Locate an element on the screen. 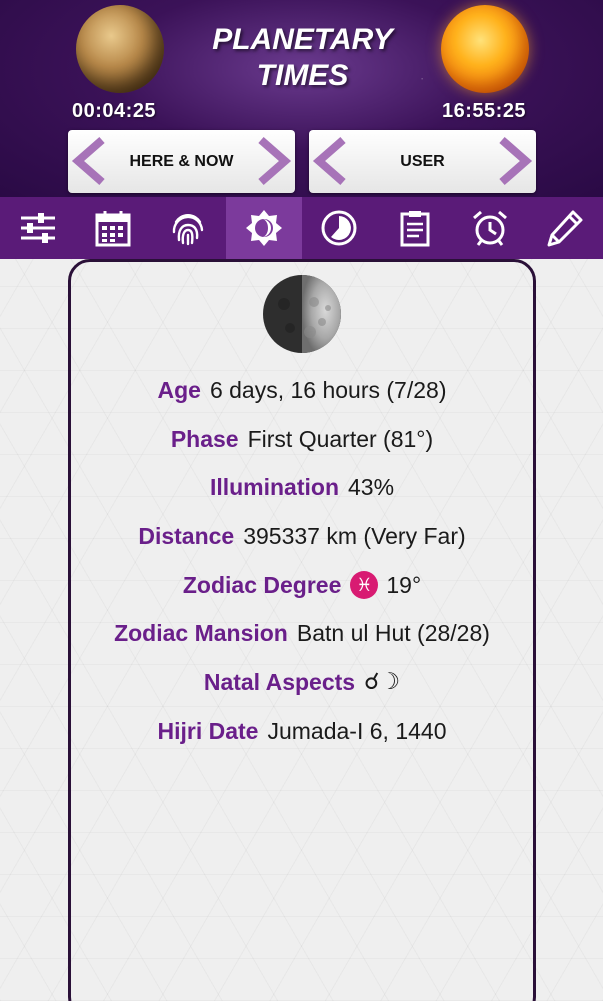 The width and height of the screenshot is (603, 1001). moon-phase-row: Phase First Quarter (81°) is located at coordinates (302, 439).